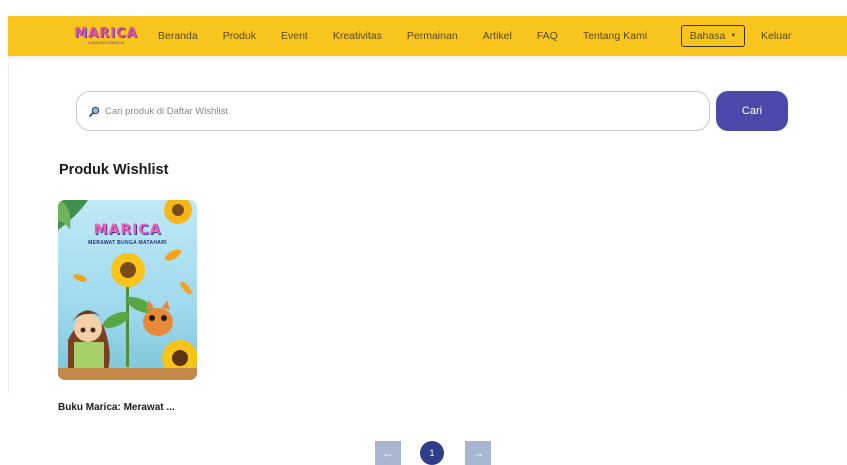 The height and width of the screenshot is (465, 847). I want to click on logo-text: MARICA, so click(106, 33).